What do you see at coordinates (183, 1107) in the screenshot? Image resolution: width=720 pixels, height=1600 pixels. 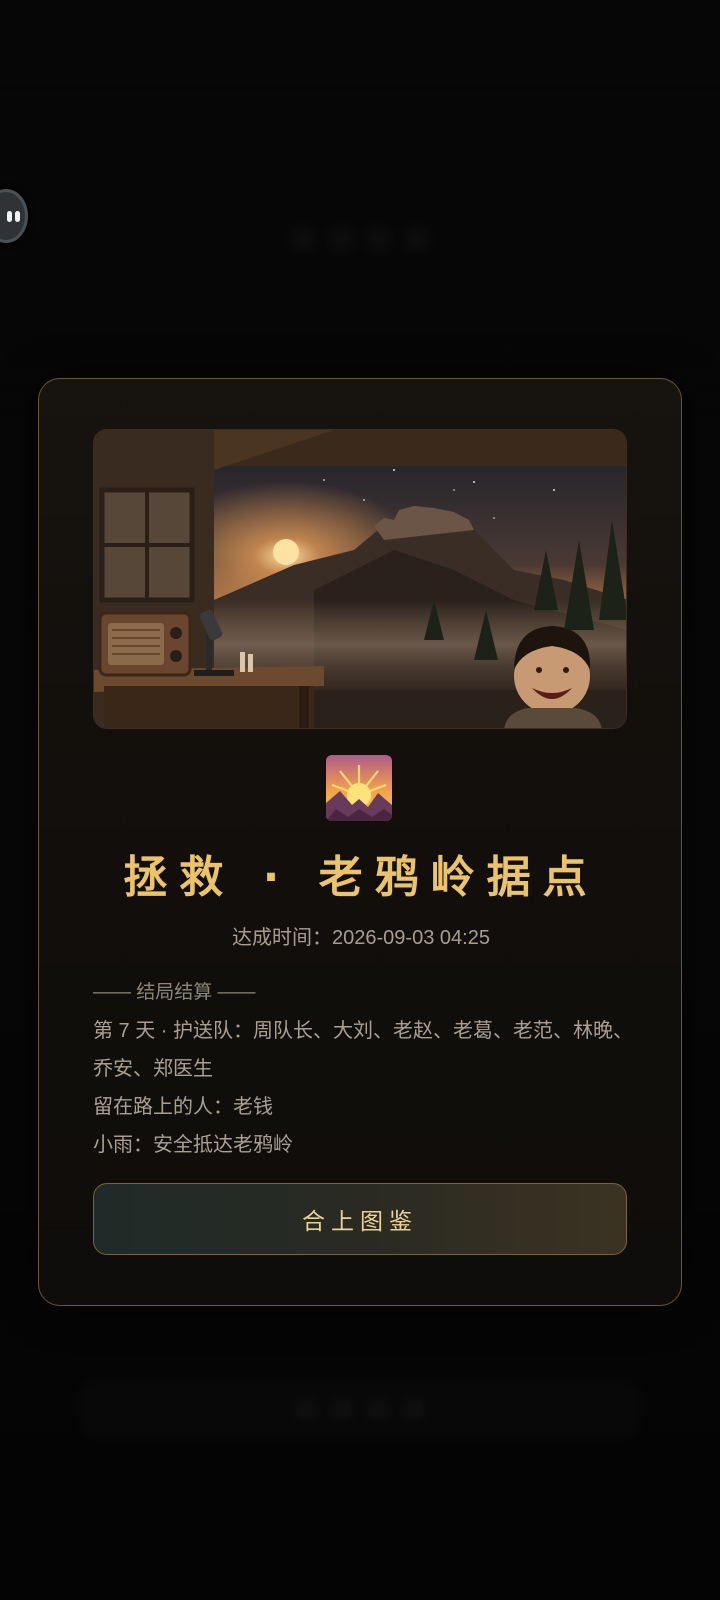 I see `summary-line-left-behind: 留在路上的人：老钱` at bounding box center [183, 1107].